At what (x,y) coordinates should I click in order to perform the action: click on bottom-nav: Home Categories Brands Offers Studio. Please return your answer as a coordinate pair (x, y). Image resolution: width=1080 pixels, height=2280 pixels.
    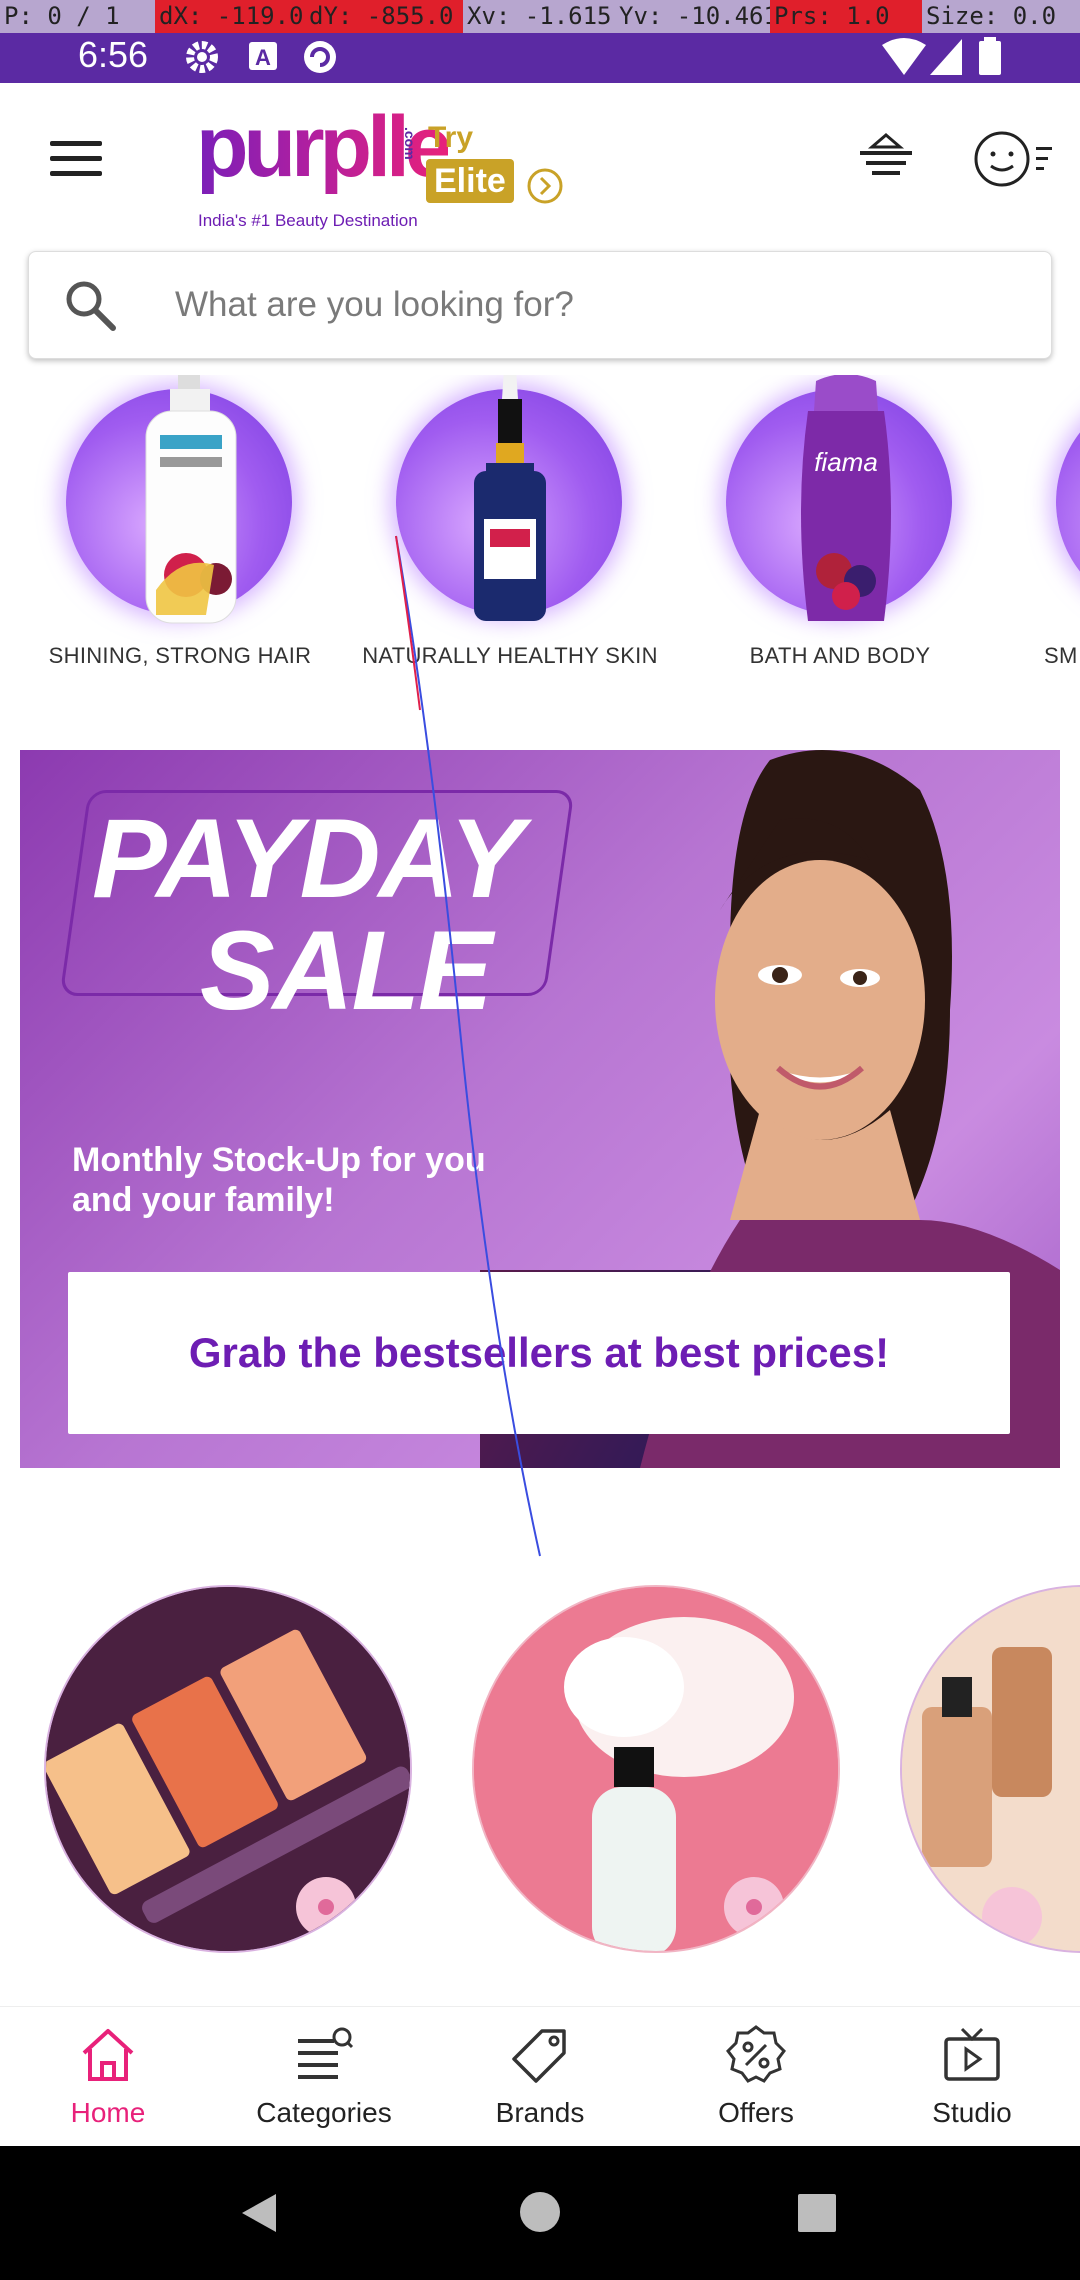
    Looking at the image, I should click on (540, 2076).